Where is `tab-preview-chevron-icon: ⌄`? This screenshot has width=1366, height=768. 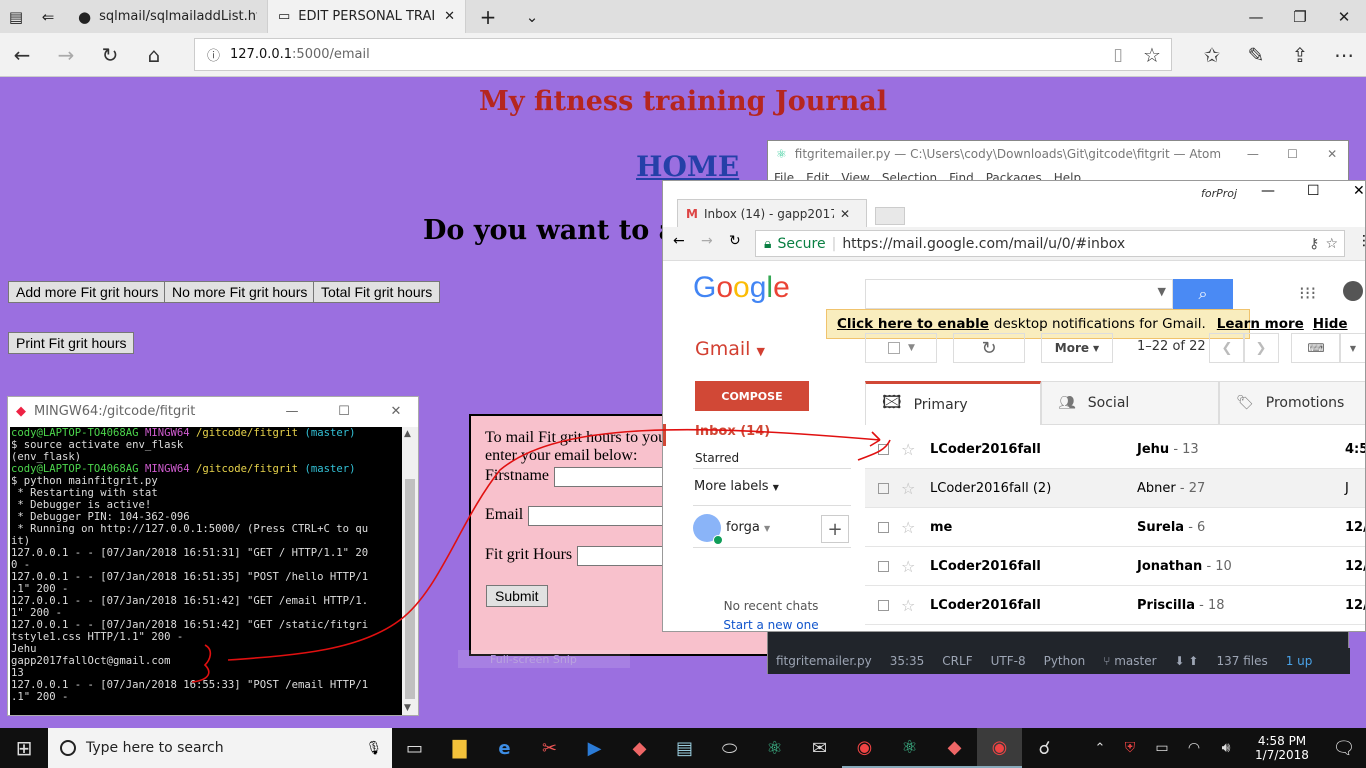 tab-preview-chevron-icon: ⌄ is located at coordinates (532, 16).